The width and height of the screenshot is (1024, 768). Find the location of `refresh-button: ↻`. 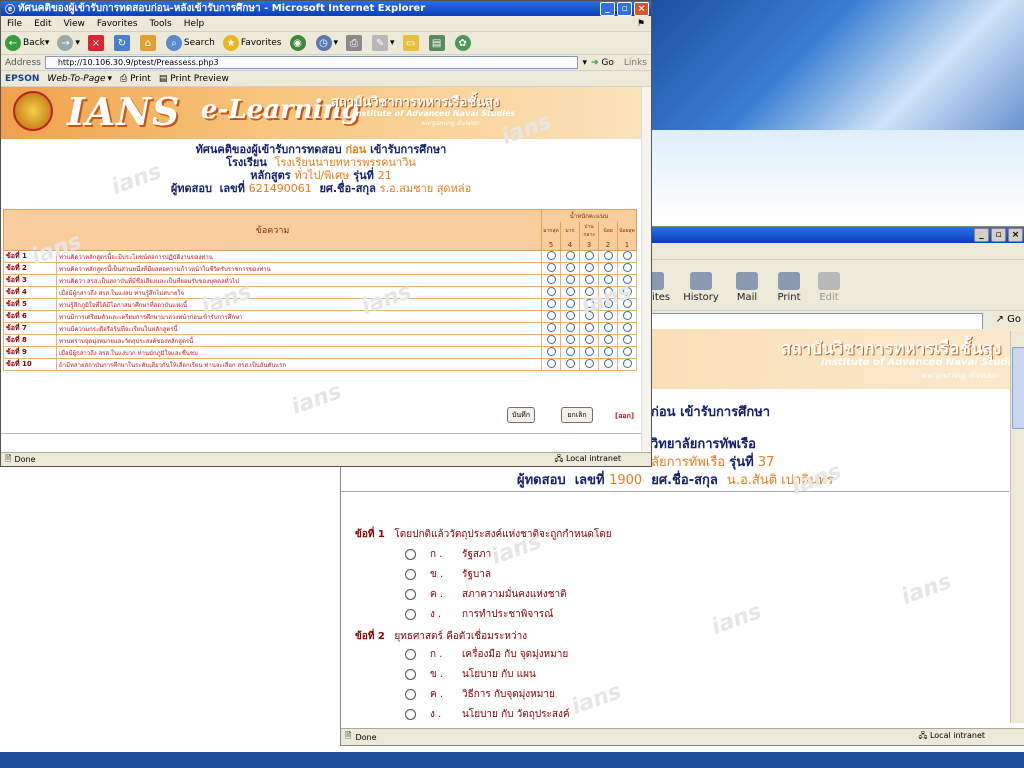

refresh-button: ↻ is located at coordinates (122, 43).